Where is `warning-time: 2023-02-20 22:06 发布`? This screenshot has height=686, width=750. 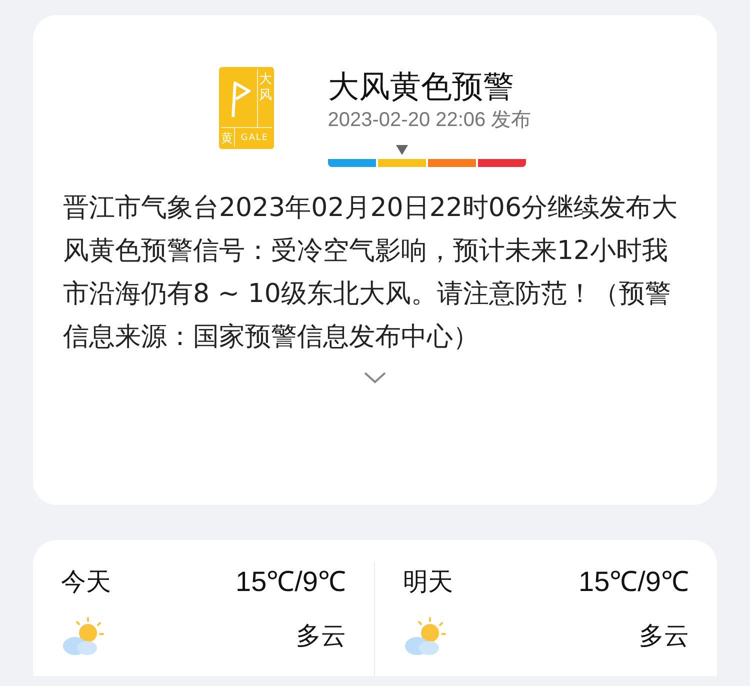 warning-time: 2023-02-20 22:06 发布 is located at coordinates (430, 120).